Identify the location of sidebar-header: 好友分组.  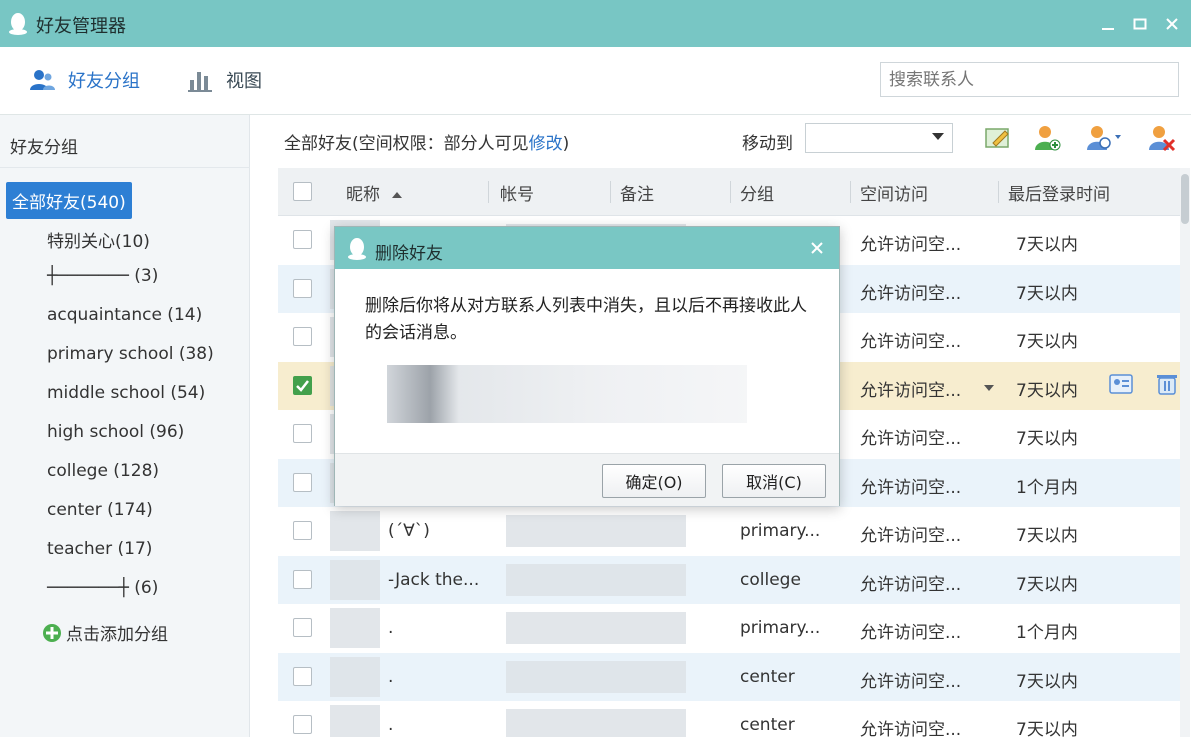
(44, 148).